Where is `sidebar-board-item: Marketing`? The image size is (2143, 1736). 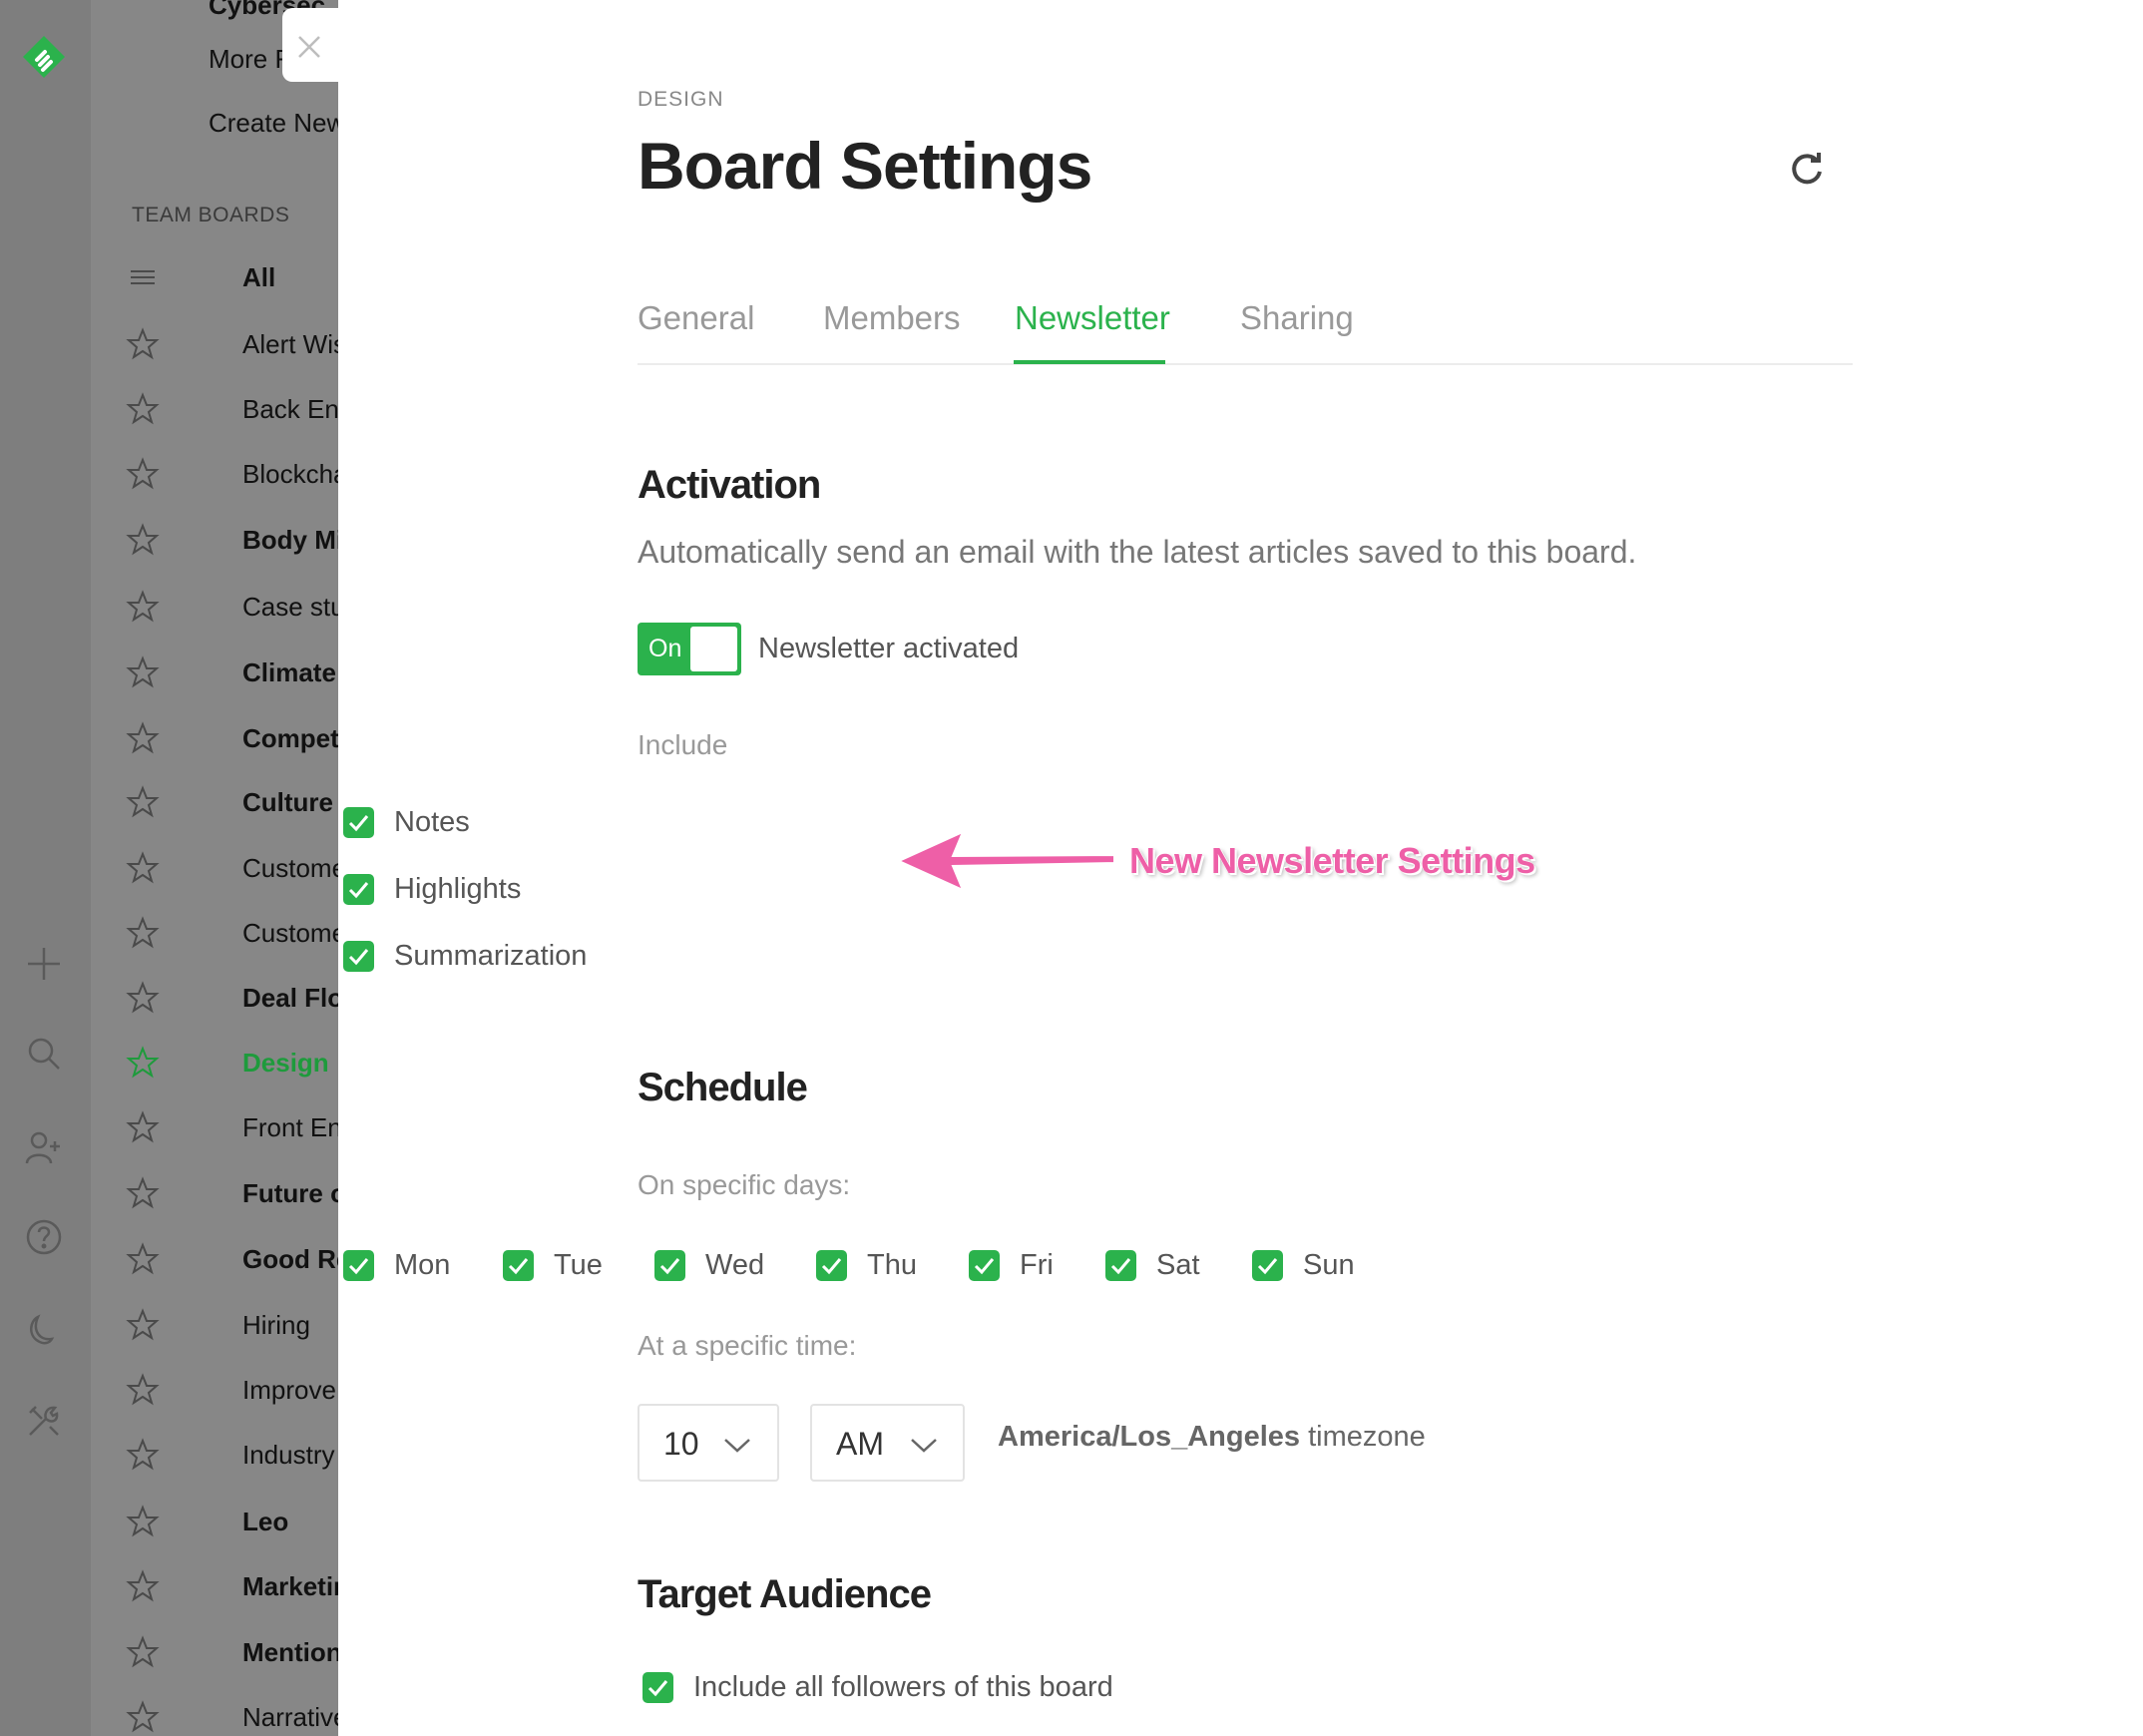 sidebar-board-item: Marketing is located at coordinates (232, 1586).